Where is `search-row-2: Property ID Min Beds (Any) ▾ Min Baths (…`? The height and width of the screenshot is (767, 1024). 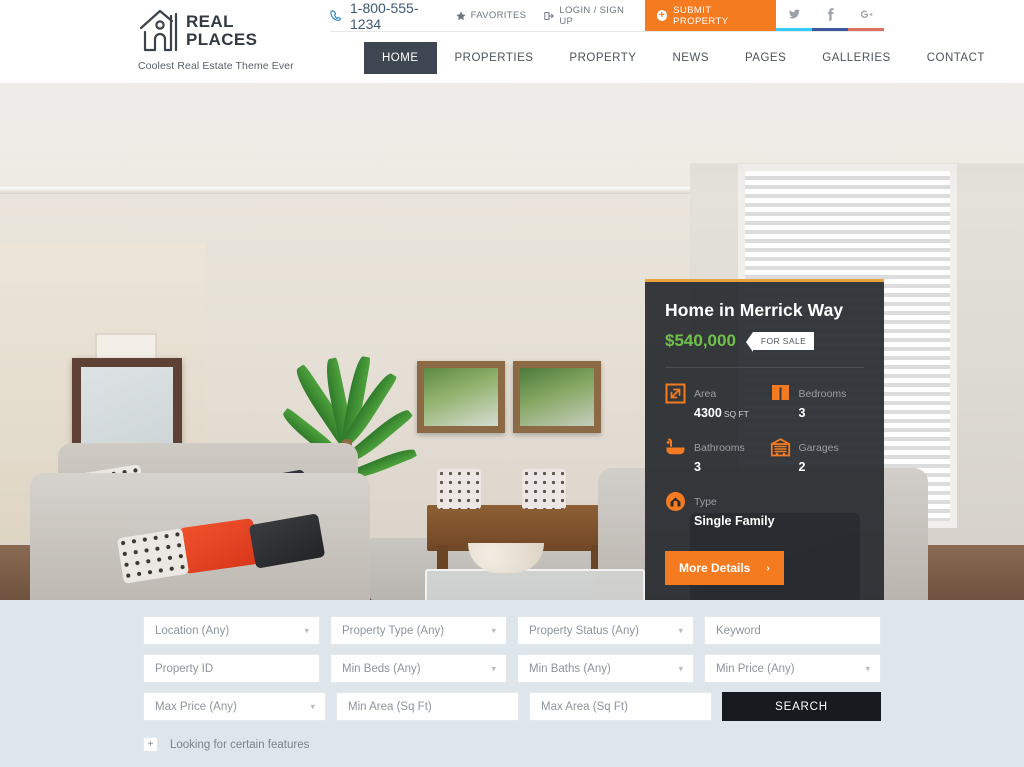 search-row-2: Property ID Min Beds (Any) ▾ Min Baths (… is located at coordinates (512, 668).